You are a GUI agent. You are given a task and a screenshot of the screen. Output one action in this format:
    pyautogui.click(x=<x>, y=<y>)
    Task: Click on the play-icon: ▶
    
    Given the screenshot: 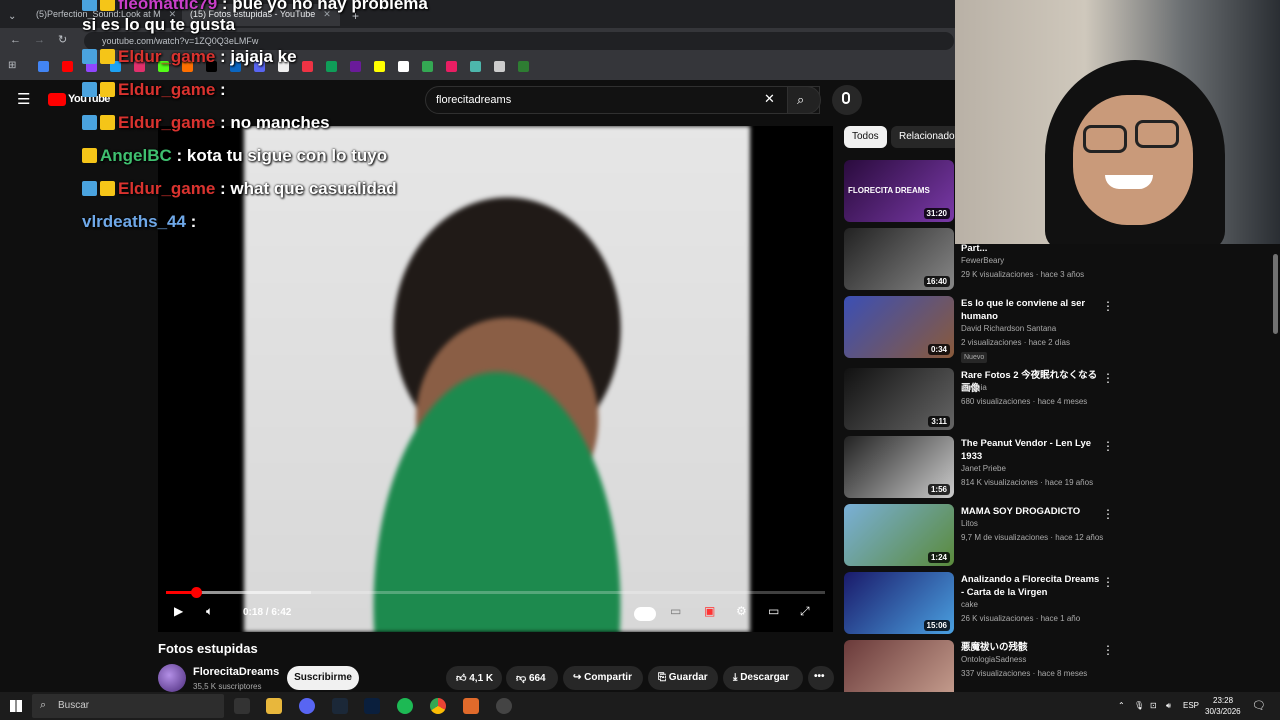 What is the action you would take?
    pyautogui.click(x=178, y=614)
    